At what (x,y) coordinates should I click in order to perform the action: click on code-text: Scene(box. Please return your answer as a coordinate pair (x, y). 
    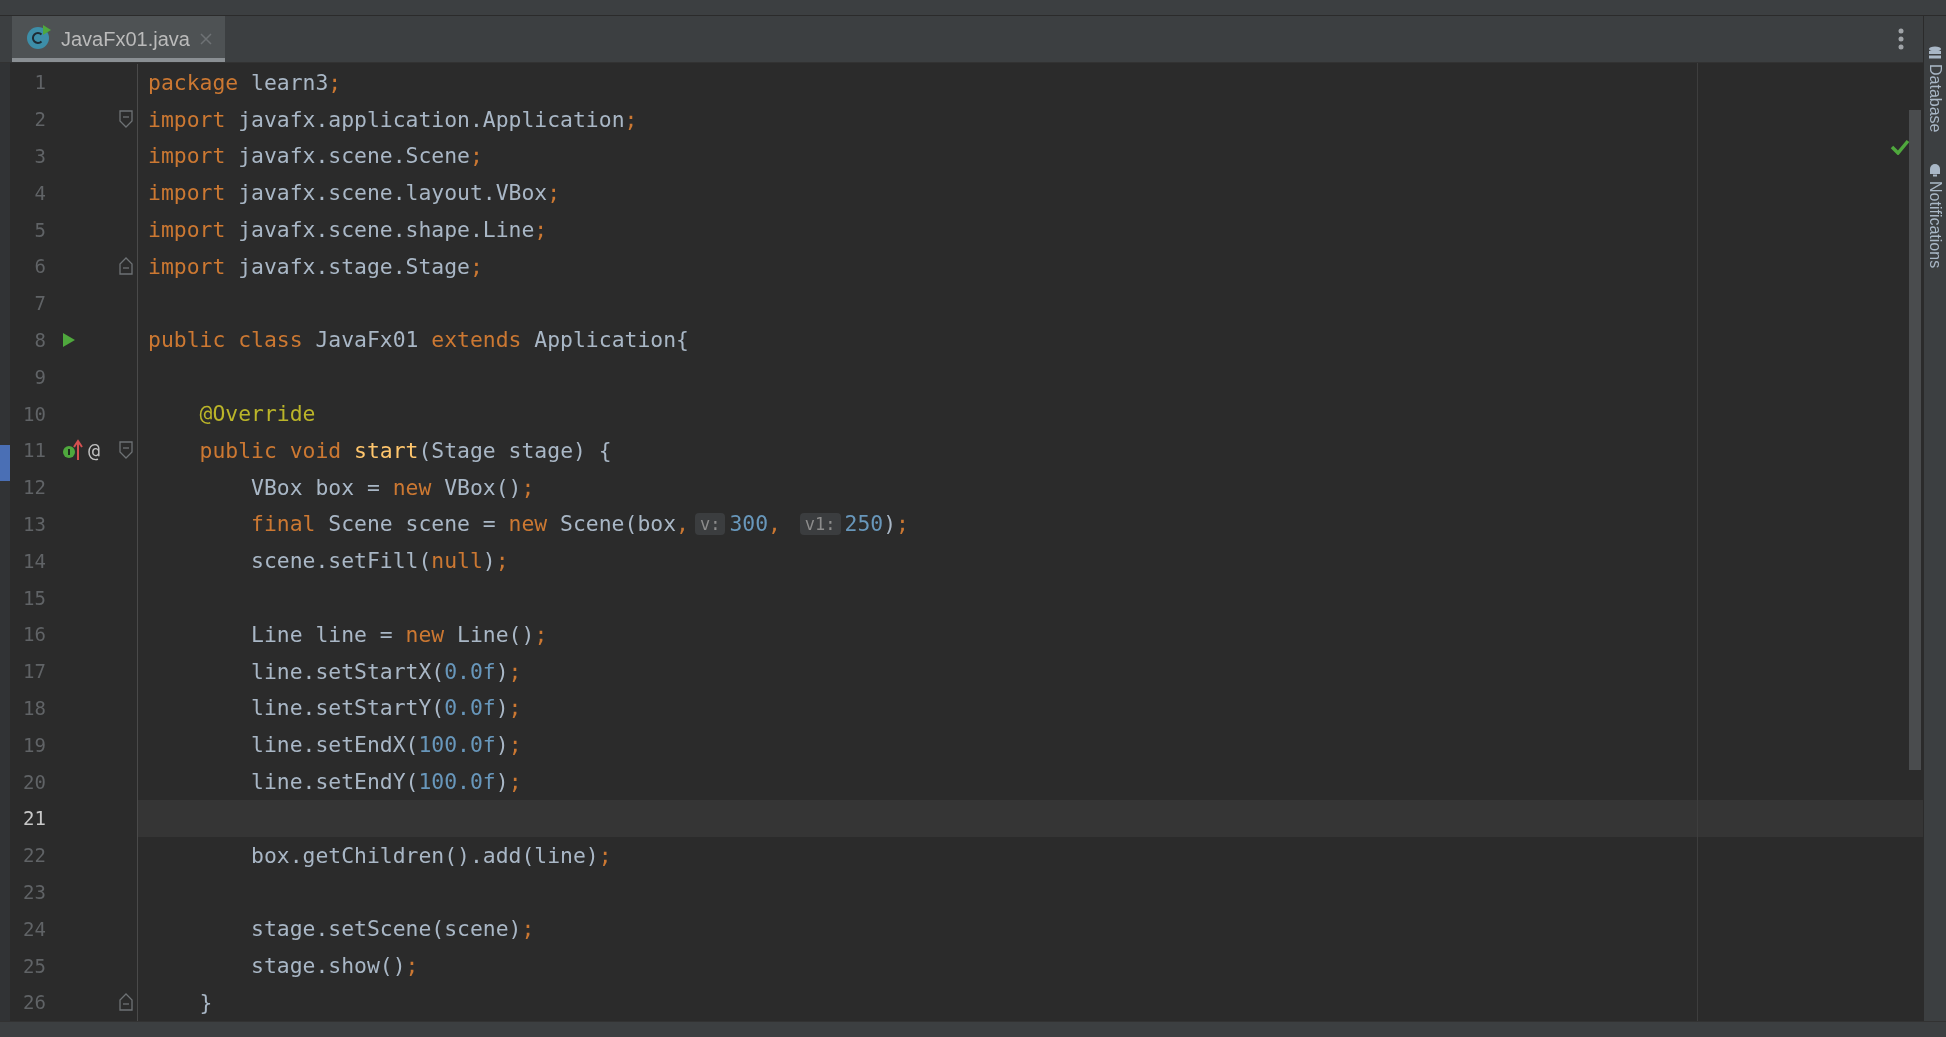
    Looking at the image, I should click on (618, 524).